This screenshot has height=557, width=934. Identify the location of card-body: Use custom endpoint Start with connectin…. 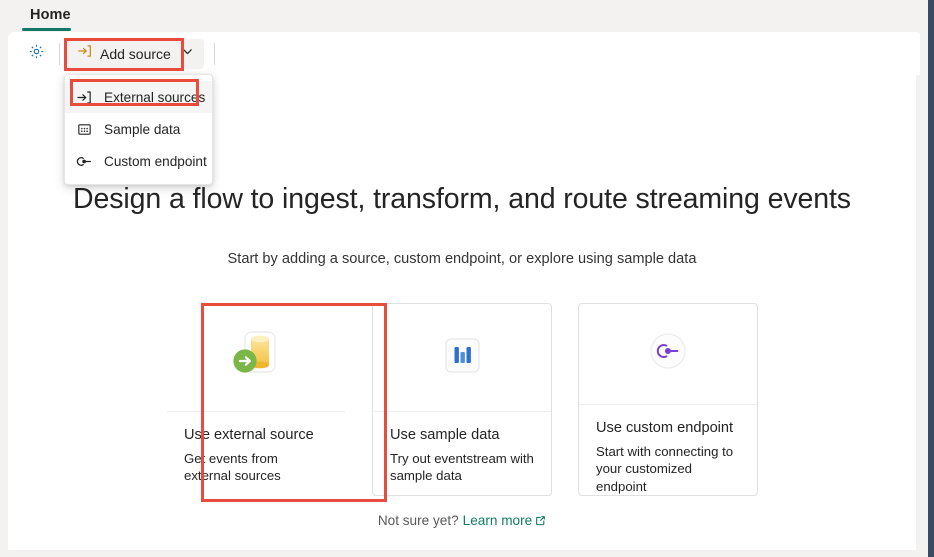
(668, 450).